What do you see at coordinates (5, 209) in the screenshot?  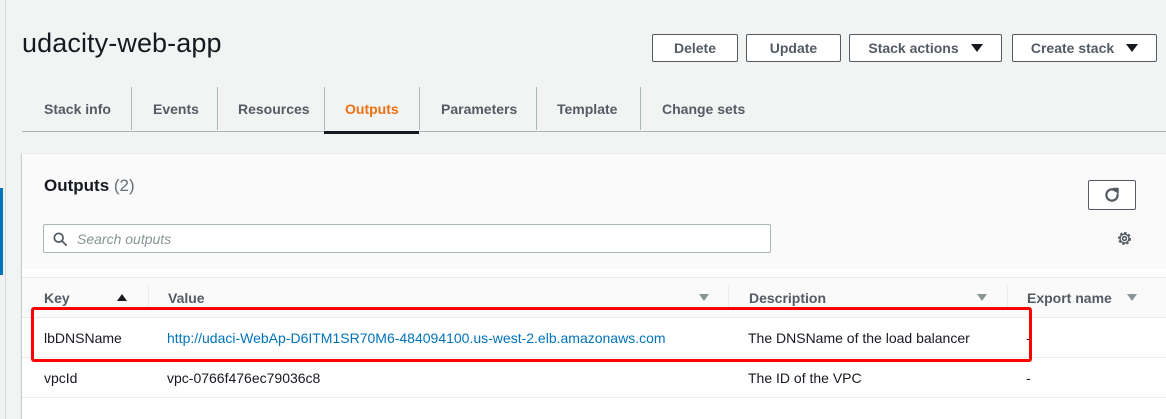 I see `left-panel-edge` at bounding box center [5, 209].